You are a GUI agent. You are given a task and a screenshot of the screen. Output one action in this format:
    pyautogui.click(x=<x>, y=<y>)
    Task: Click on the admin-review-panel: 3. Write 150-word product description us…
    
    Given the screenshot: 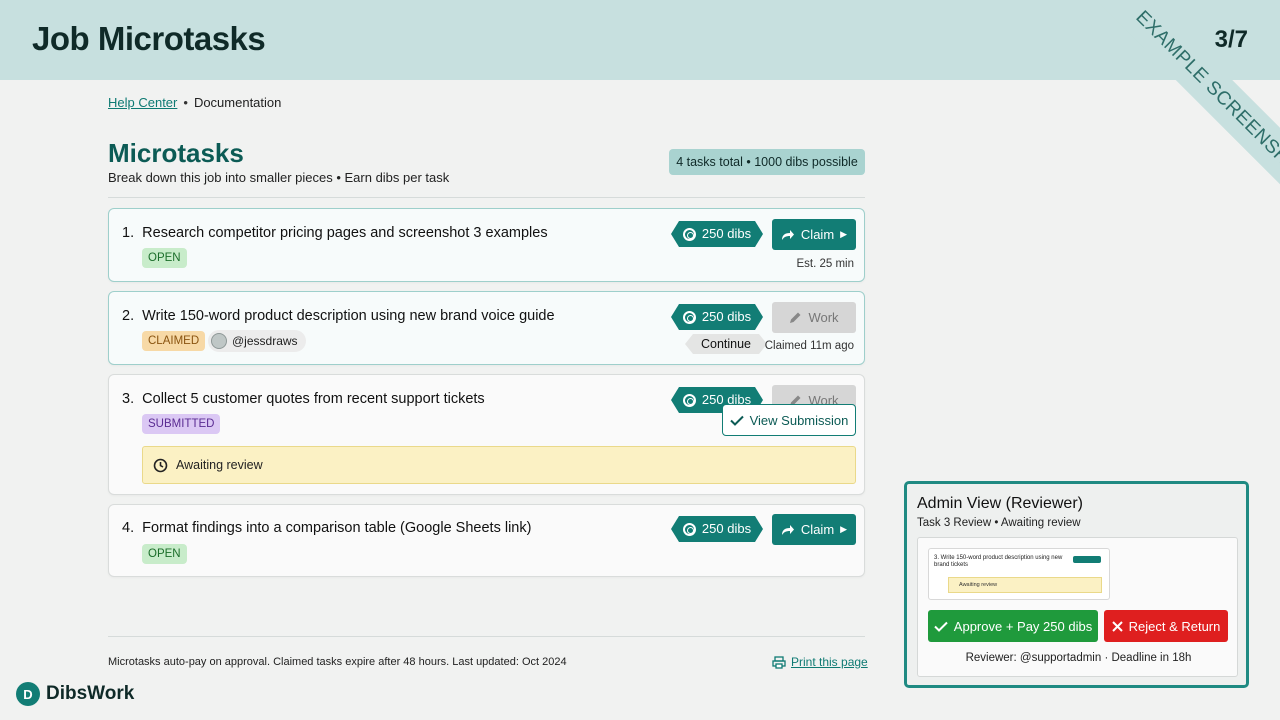 What is the action you would take?
    pyautogui.click(x=1077, y=607)
    